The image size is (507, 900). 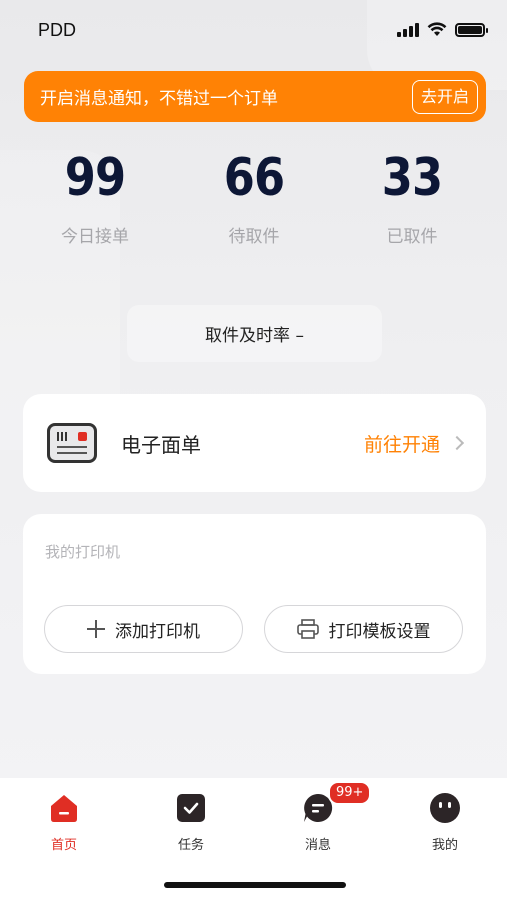 What do you see at coordinates (317, 845) in the screenshot?
I see `tab-label: 消息` at bounding box center [317, 845].